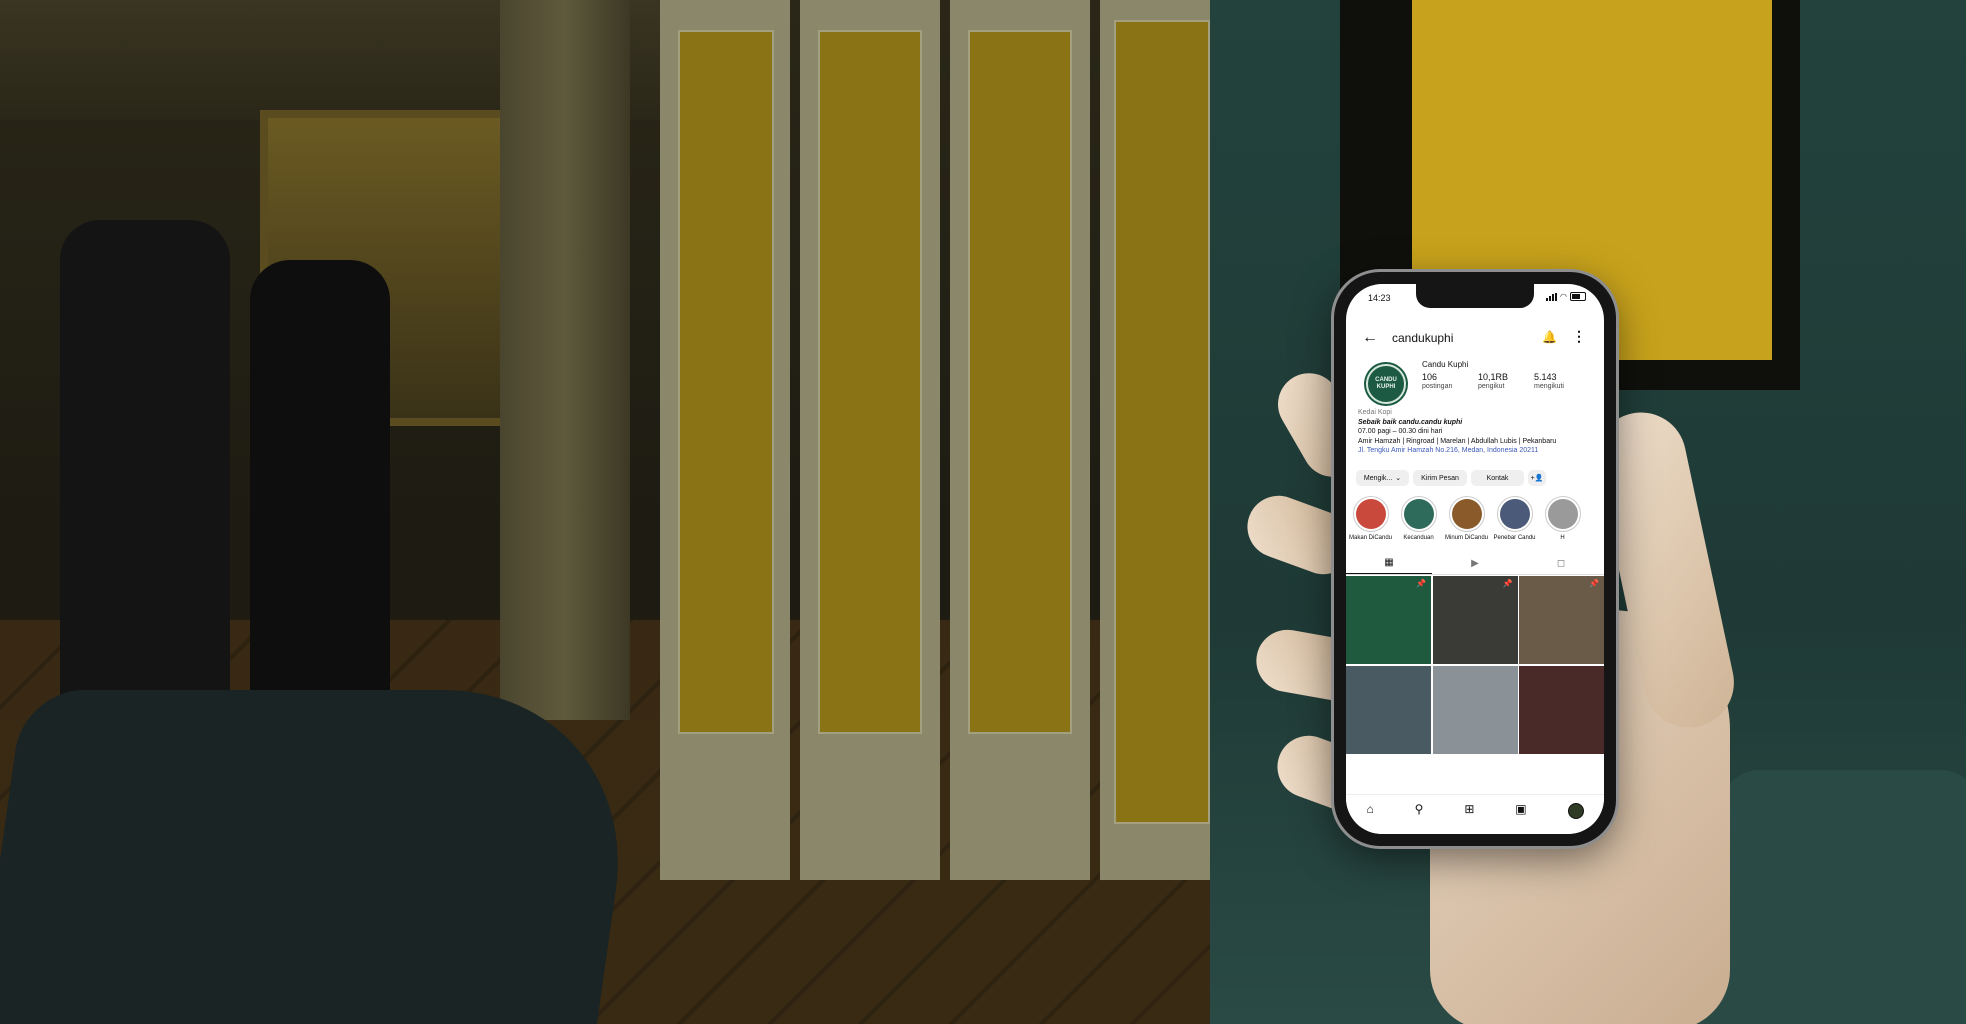 The width and height of the screenshot is (1966, 1024). I want to click on stat-followers-label: pengikut, so click(1491, 386).